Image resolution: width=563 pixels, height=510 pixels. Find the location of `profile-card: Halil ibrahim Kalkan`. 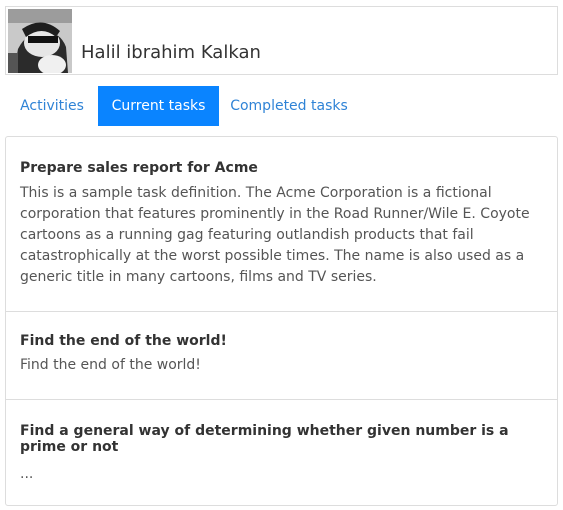

profile-card: Halil ibrahim Kalkan is located at coordinates (281, 40).